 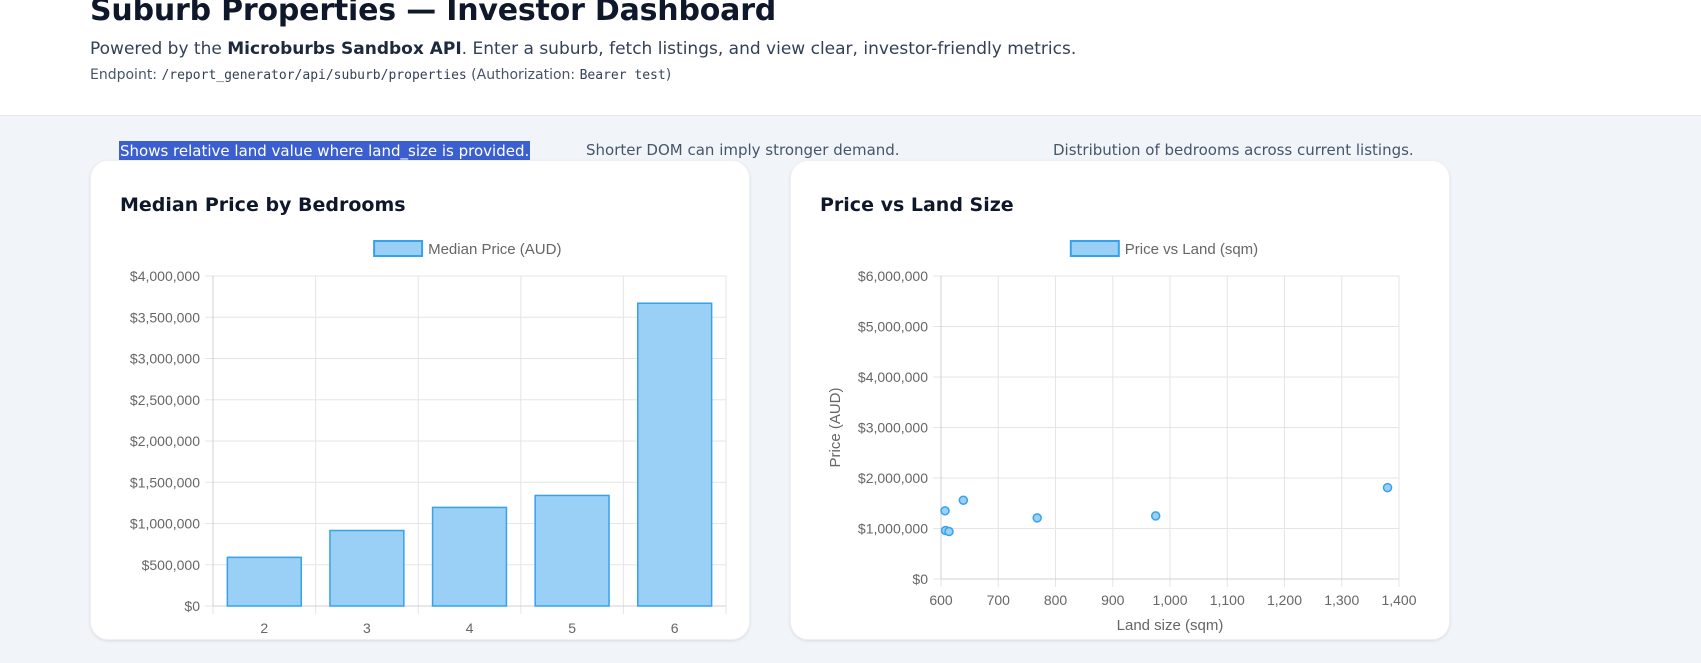 What do you see at coordinates (1170, 625) in the screenshot?
I see `x-axis-title: Land size (sqm)` at bounding box center [1170, 625].